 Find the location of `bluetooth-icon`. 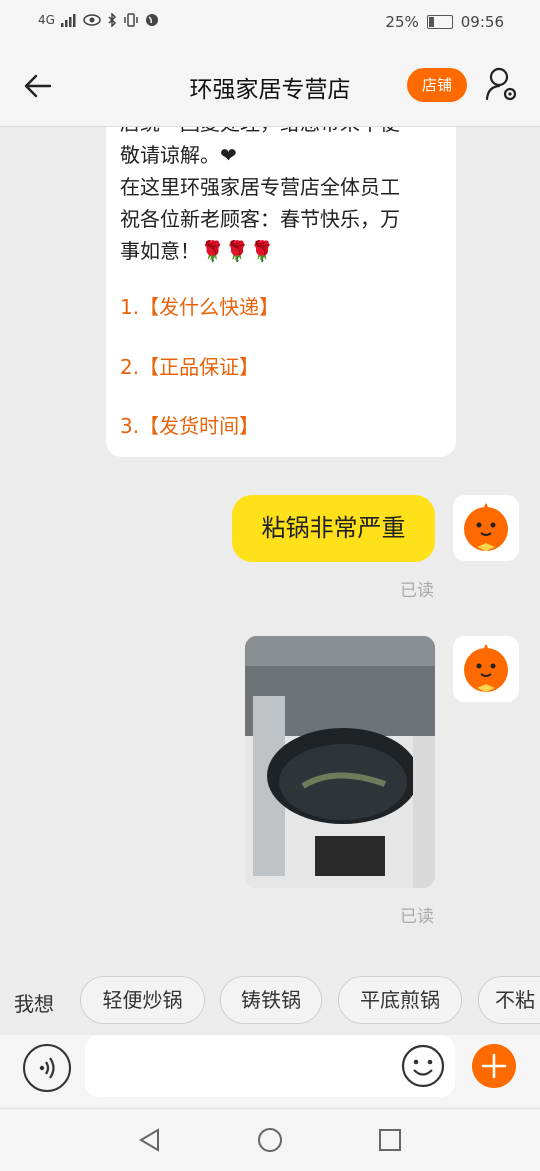

bluetooth-icon is located at coordinates (112, 20).